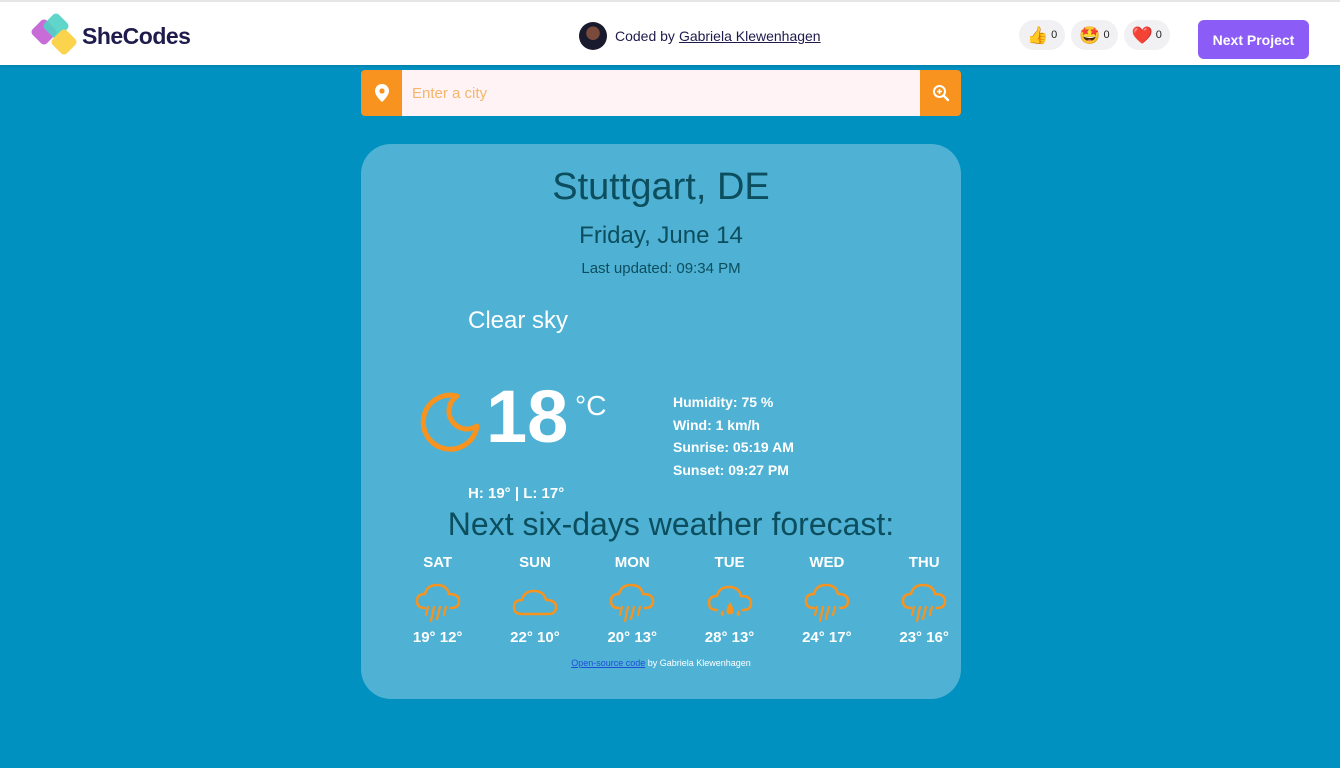 Image resolution: width=1340 pixels, height=768 pixels. What do you see at coordinates (645, 36) in the screenshot?
I see `coded-by-label: Coded by` at bounding box center [645, 36].